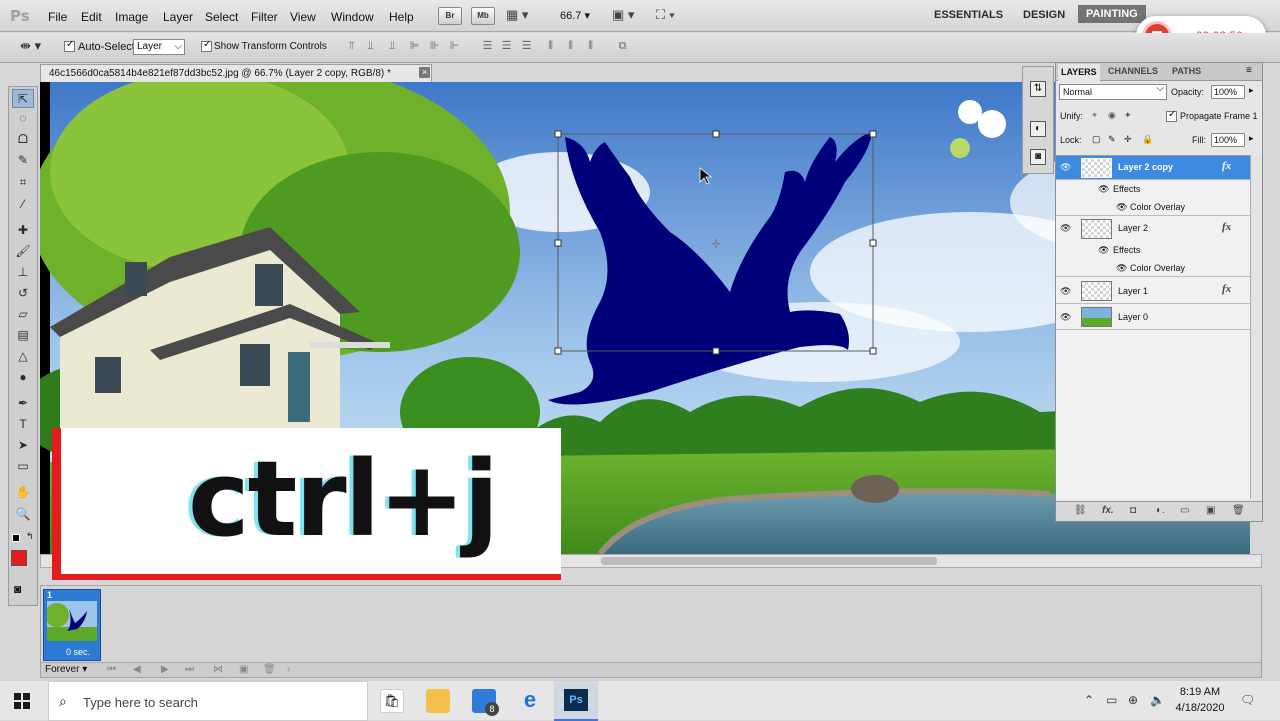 The height and width of the screenshot is (721, 1280). Describe the element at coordinates (1251, 90) in the screenshot. I see `opacity-arrow-icon: ▸` at that location.